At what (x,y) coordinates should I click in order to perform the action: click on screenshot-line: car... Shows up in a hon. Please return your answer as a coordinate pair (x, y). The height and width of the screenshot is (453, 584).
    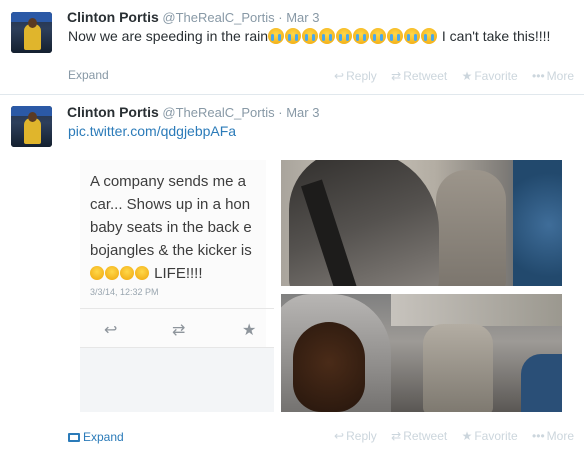
    Looking at the image, I should click on (170, 204).